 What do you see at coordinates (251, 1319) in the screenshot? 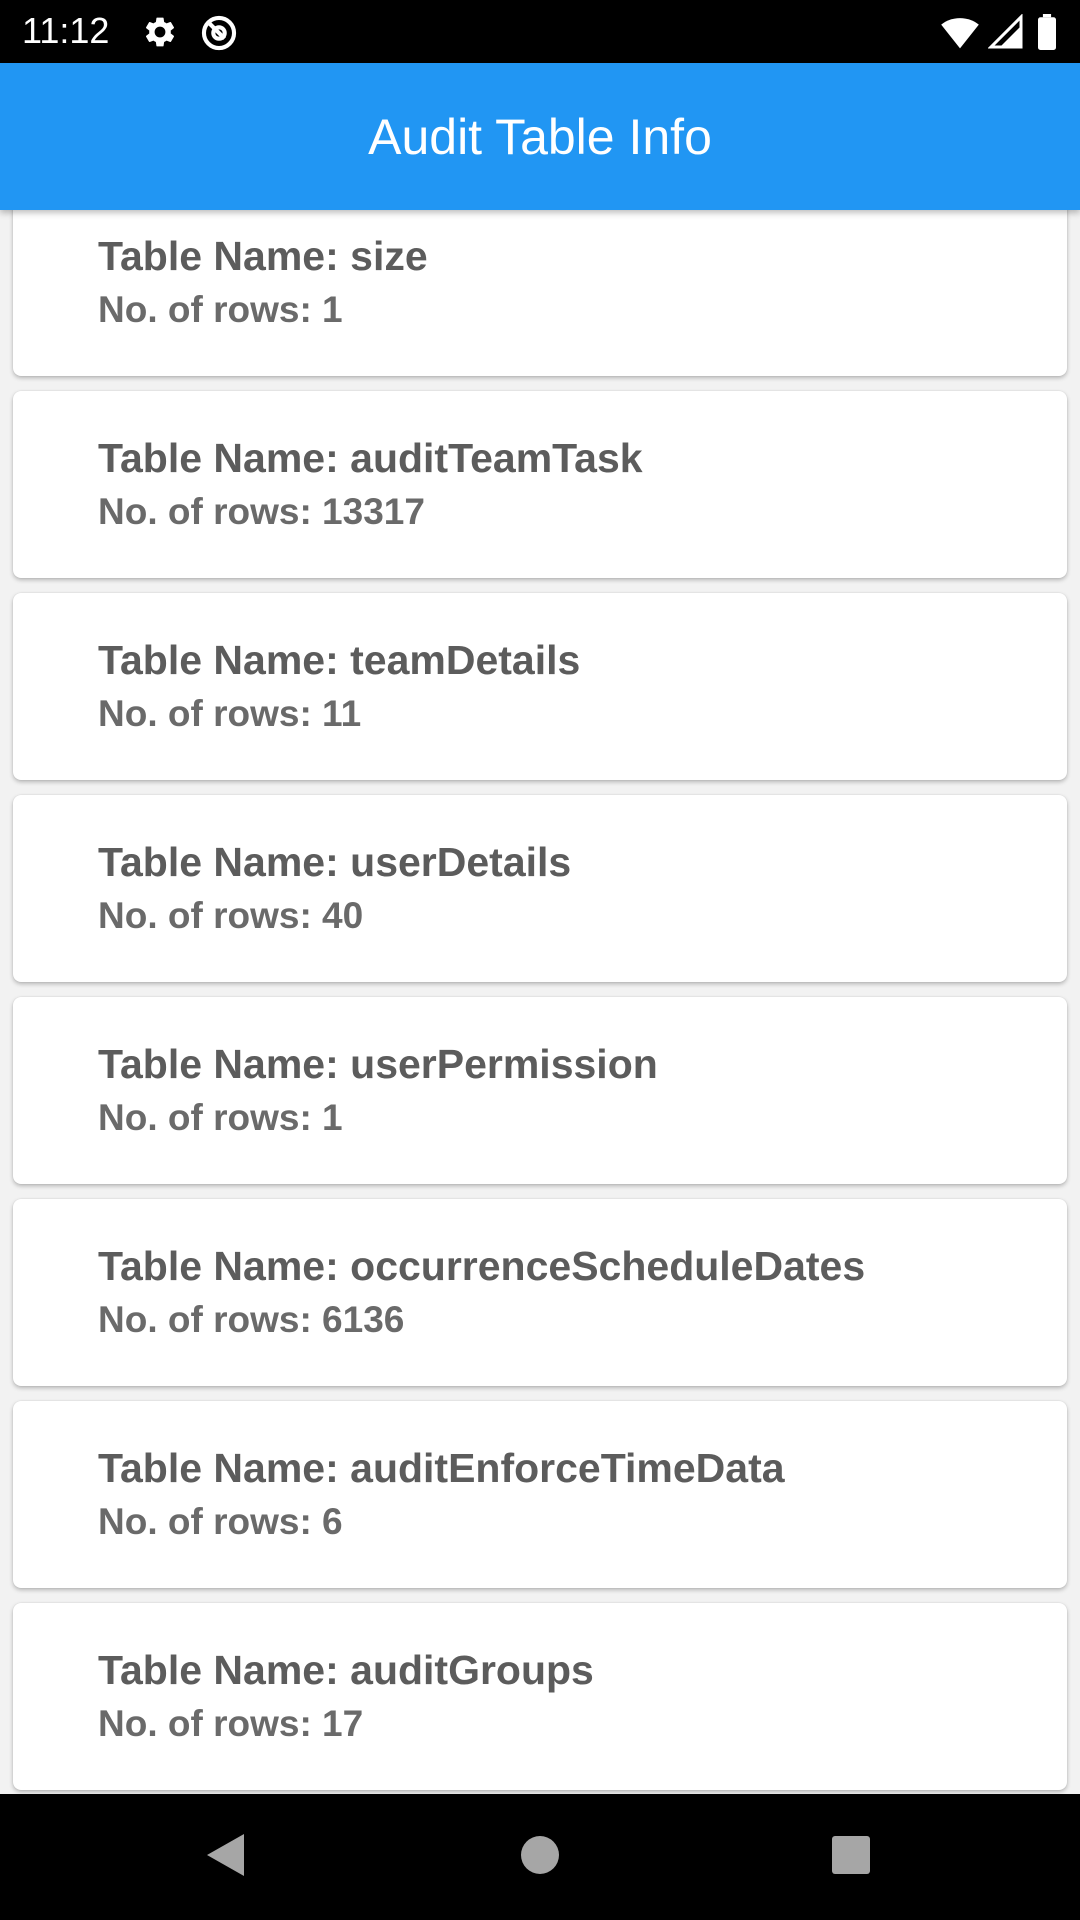
I see `row-count-label: No. of rows: 6136` at bounding box center [251, 1319].